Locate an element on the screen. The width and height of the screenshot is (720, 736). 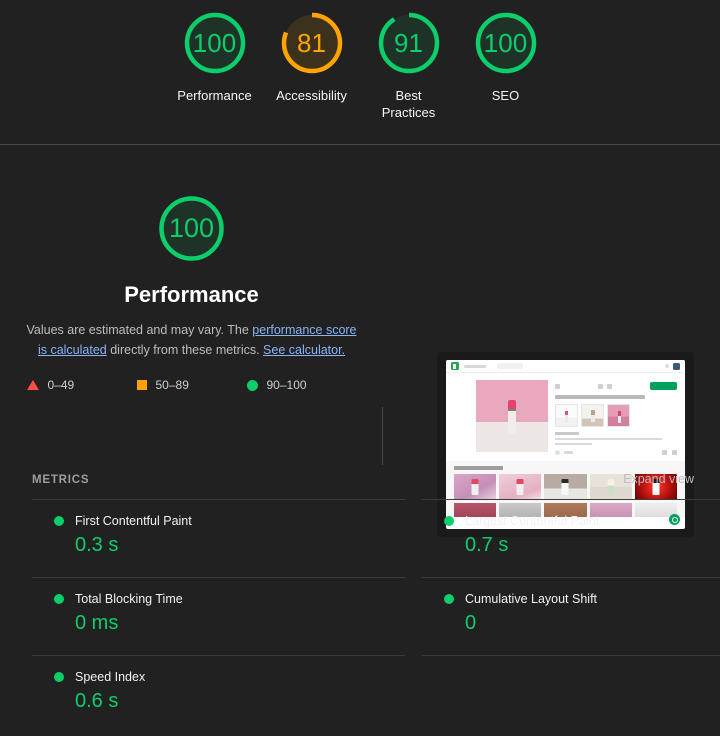
metric-header: Largest Contentful Paint is located at coordinates (582, 521).